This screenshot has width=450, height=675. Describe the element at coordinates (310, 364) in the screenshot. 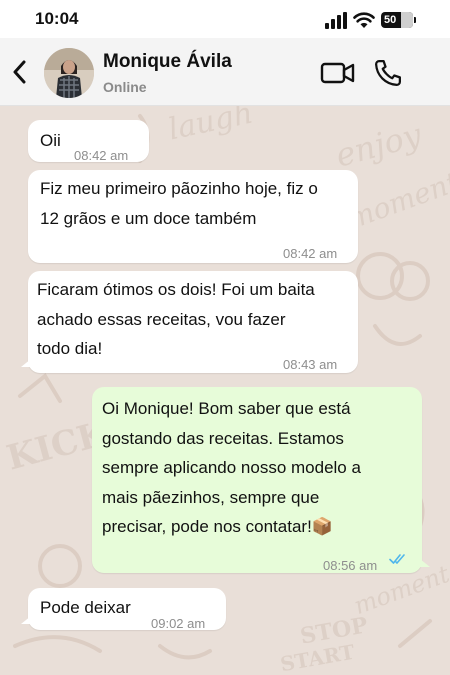

I see `message-time: 08:43 am` at that location.